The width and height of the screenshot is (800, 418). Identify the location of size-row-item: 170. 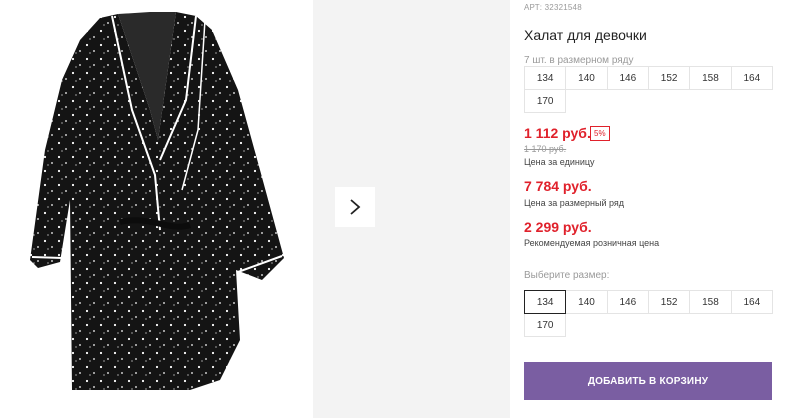
(545, 101).